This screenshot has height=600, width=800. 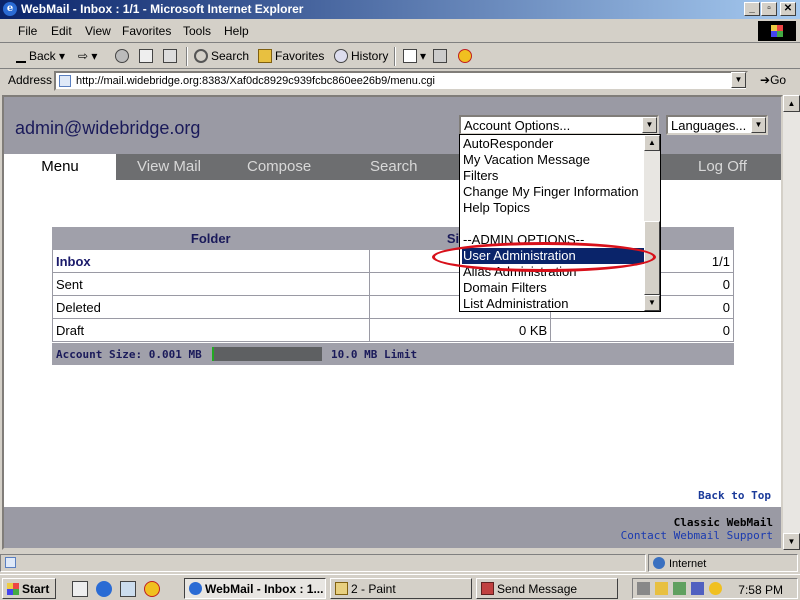 What do you see at coordinates (553, 176) in the screenshot?
I see `dropdown-option: Filters` at bounding box center [553, 176].